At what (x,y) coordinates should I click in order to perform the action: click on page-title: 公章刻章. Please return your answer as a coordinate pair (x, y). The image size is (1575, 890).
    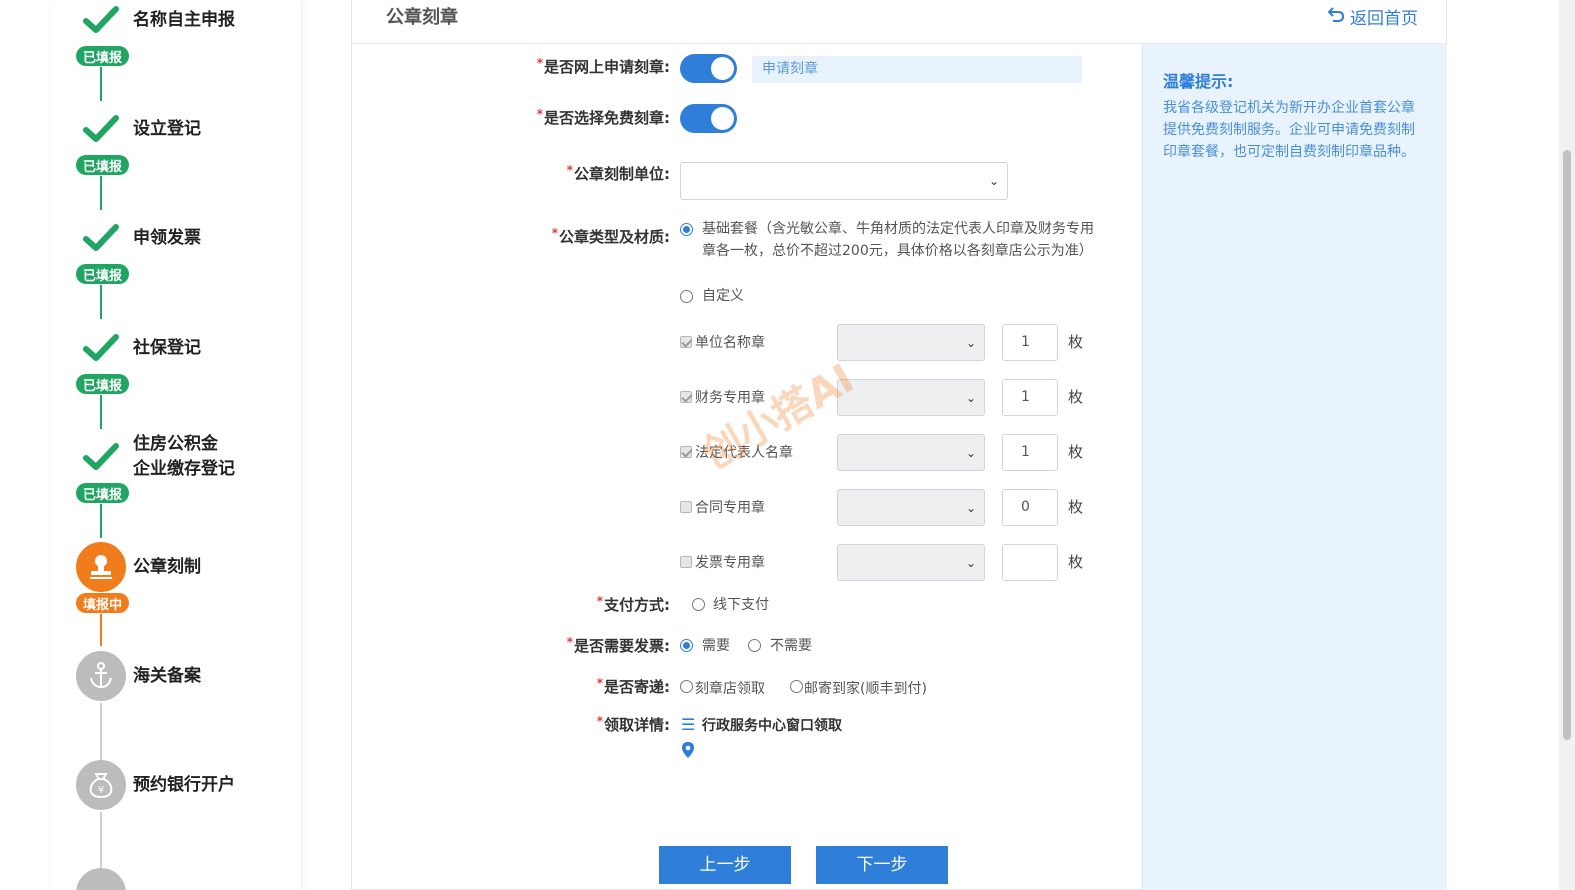
    Looking at the image, I should click on (422, 17).